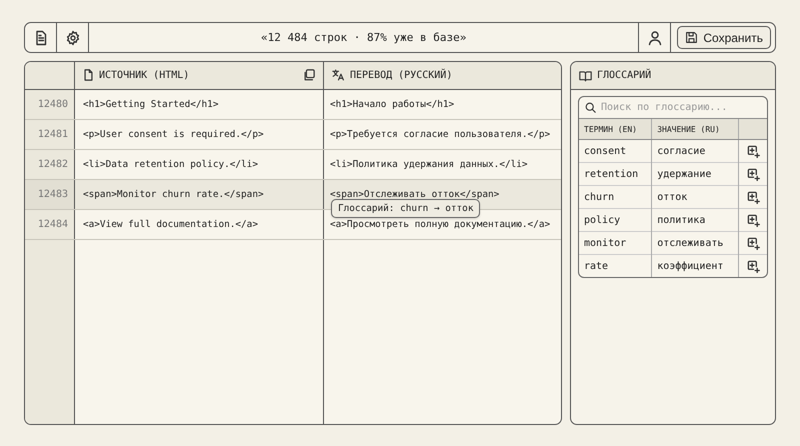 This screenshot has width=800, height=446. What do you see at coordinates (53, 194) in the screenshot?
I see `line-number: 12483` at bounding box center [53, 194].